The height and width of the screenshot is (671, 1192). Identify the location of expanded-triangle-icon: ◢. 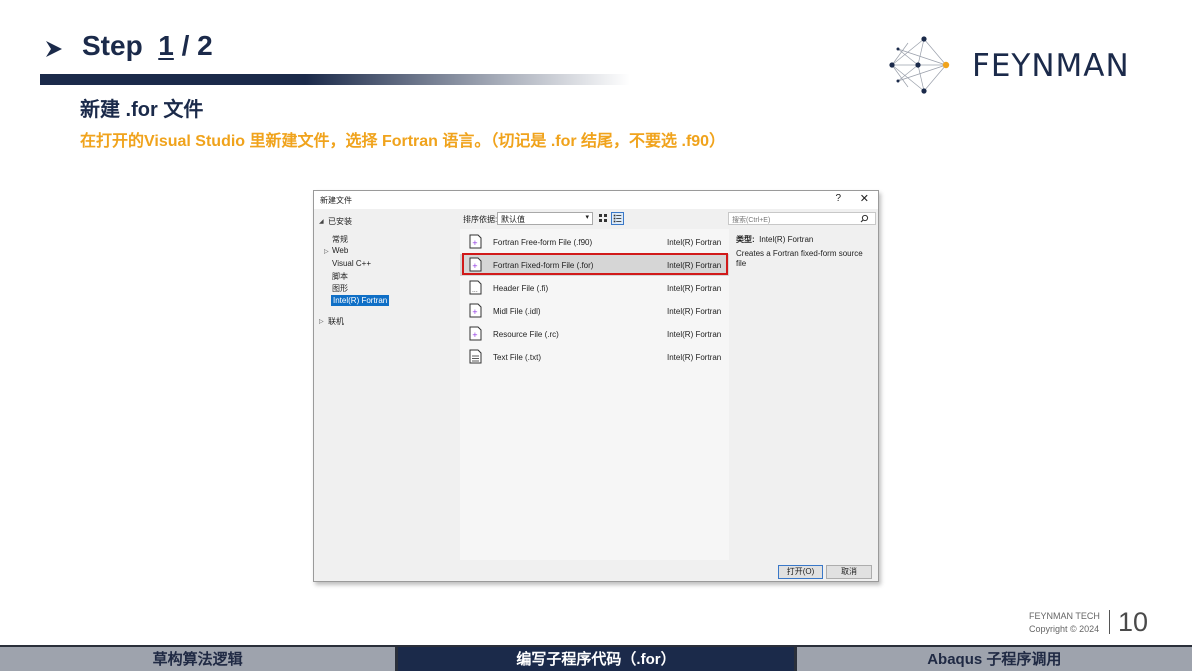
(321, 222).